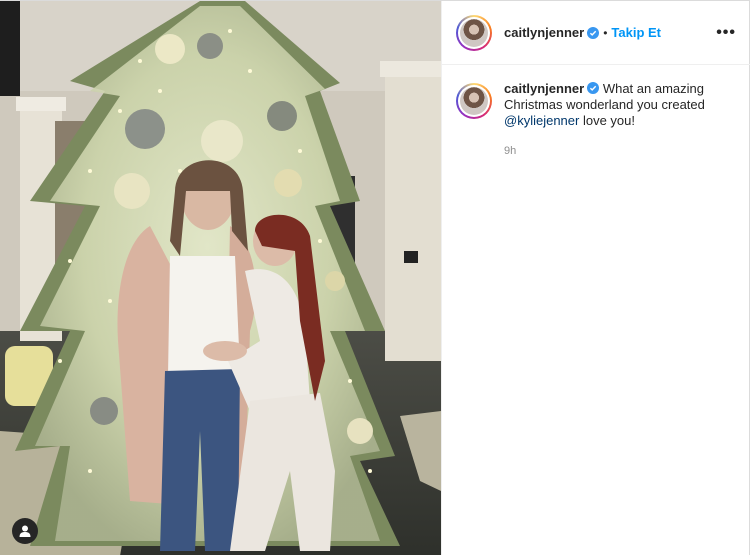 The height and width of the screenshot is (555, 750). Describe the element at coordinates (544, 88) in the screenshot. I see `caption-username: caitlynjenner` at that location.